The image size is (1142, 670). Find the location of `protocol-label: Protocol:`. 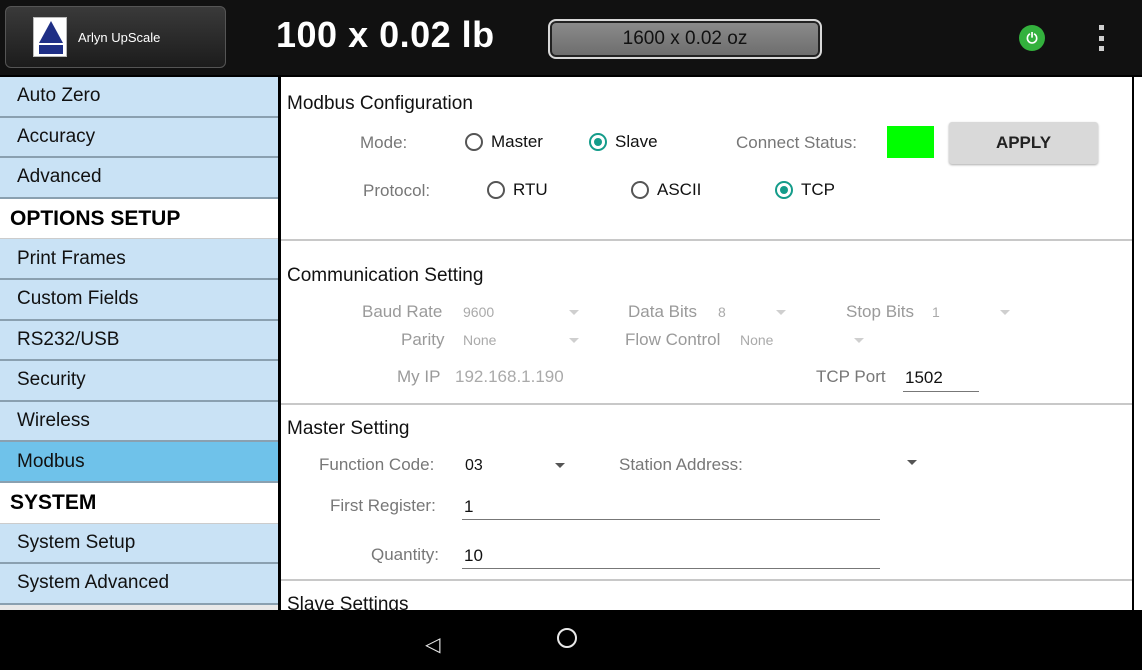

protocol-label: Protocol: is located at coordinates (397, 190).